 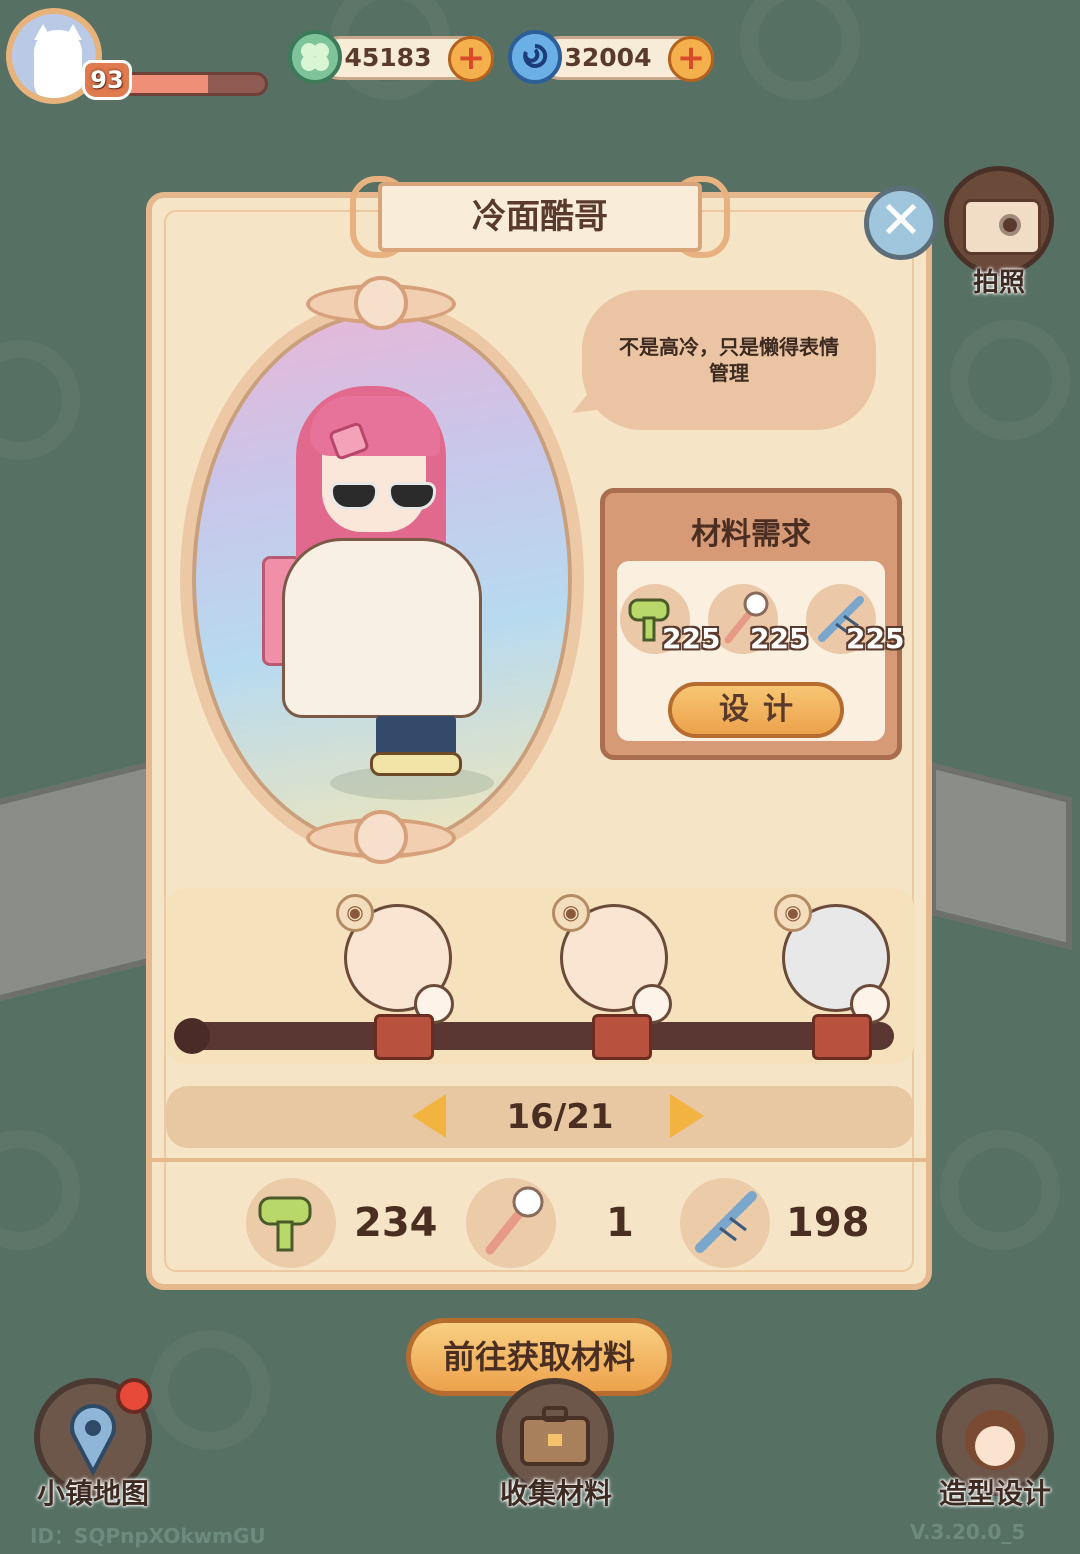 What do you see at coordinates (691, 59) in the screenshot?
I see `add-gem-button: +` at bounding box center [691, 59].